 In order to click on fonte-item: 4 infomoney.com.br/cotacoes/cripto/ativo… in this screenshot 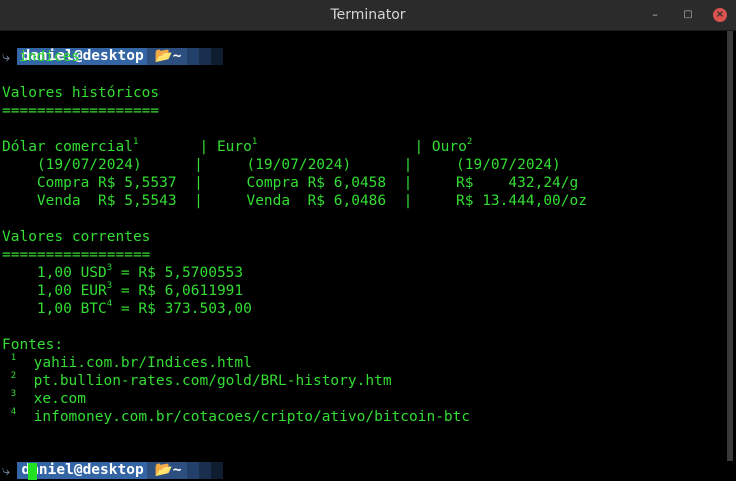, I will do `click(240, 416)`.